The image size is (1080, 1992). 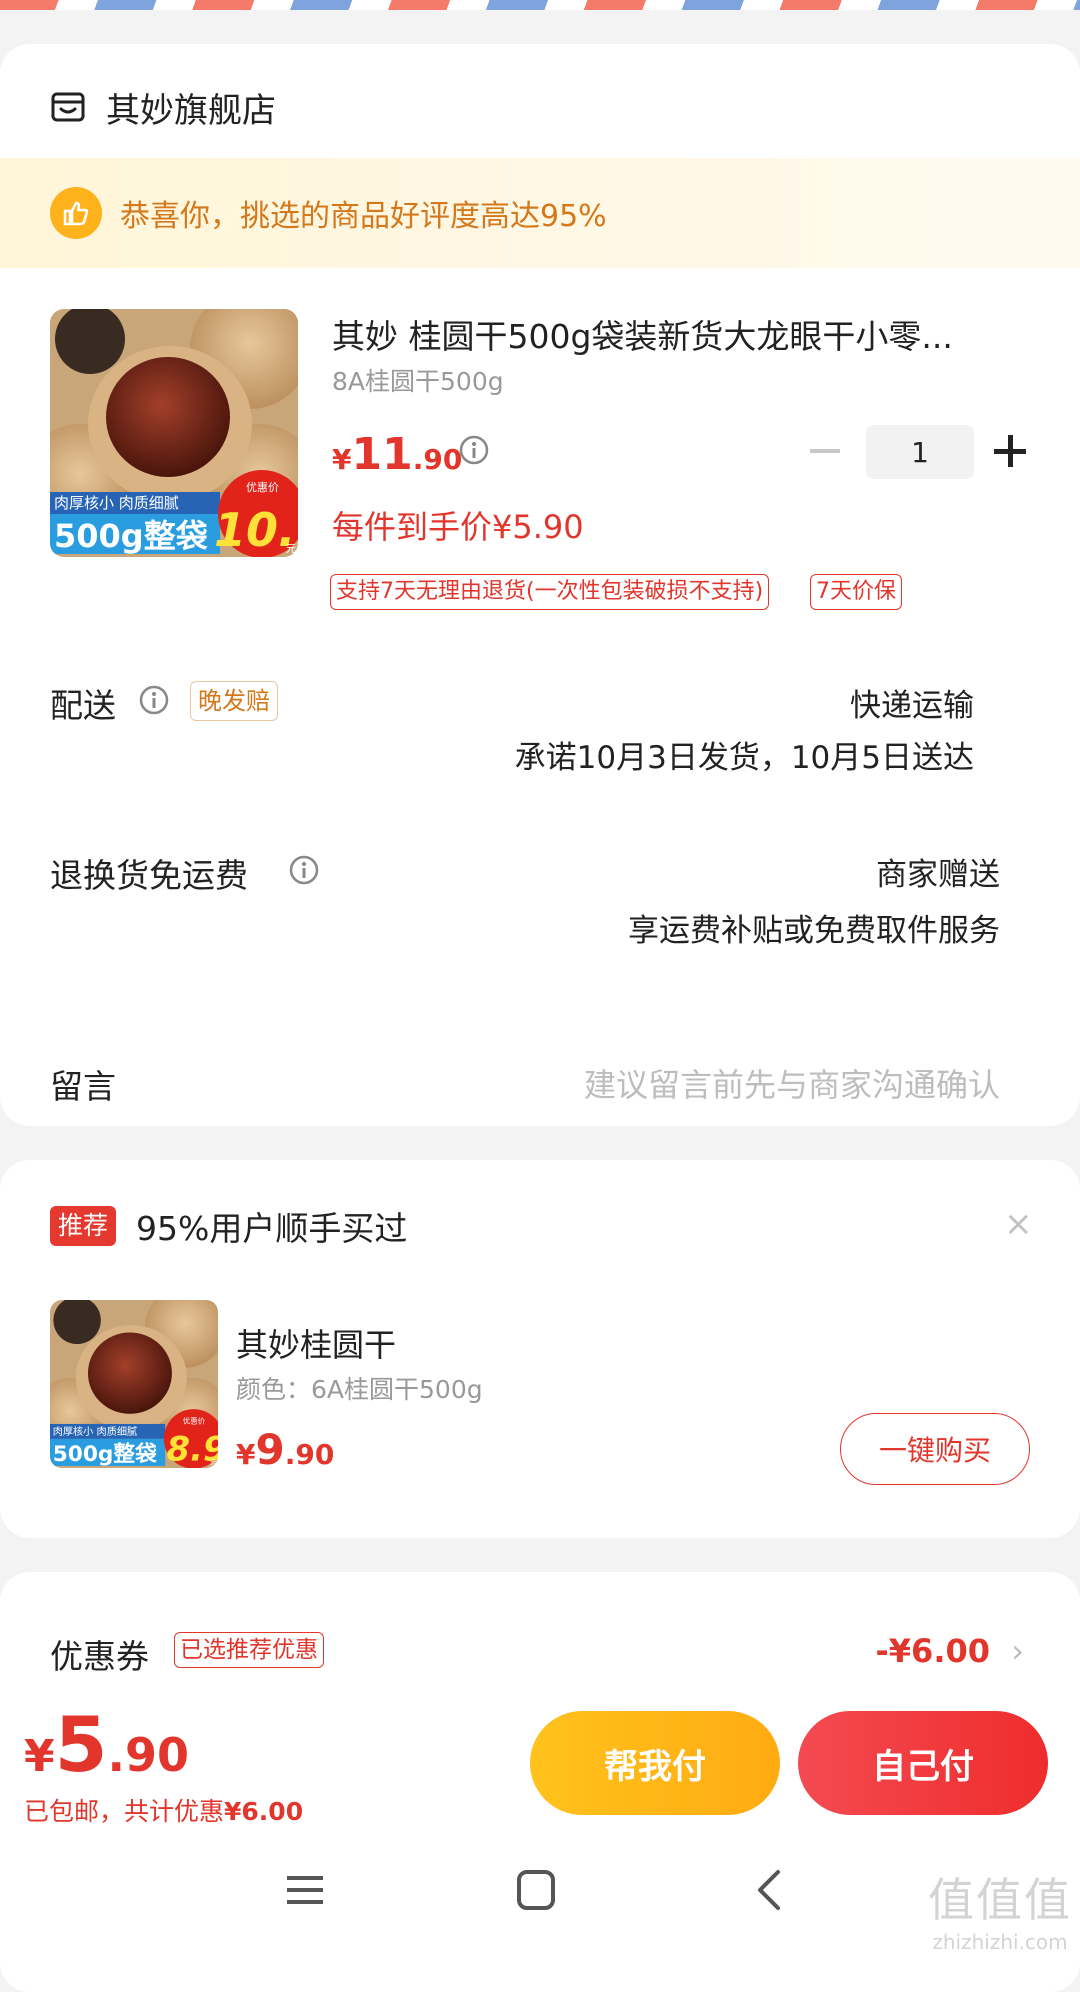 I want to click on recommend-product-price: ¥9.90, so click(x=285, y=1449).